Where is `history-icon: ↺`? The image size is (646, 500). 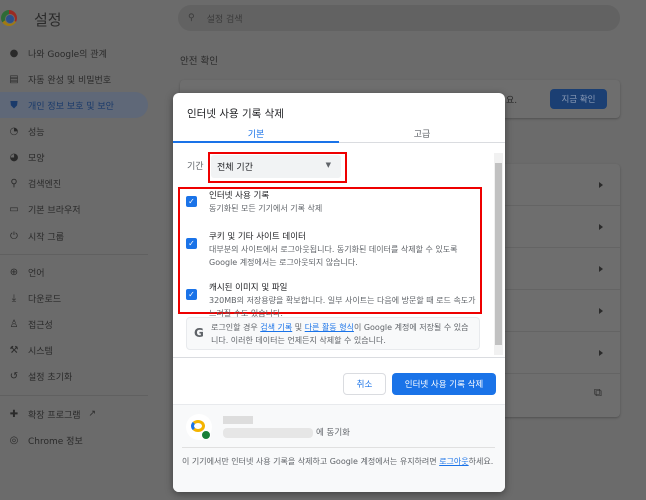
history-icon: ↺ is located at coordinates (14, 376).